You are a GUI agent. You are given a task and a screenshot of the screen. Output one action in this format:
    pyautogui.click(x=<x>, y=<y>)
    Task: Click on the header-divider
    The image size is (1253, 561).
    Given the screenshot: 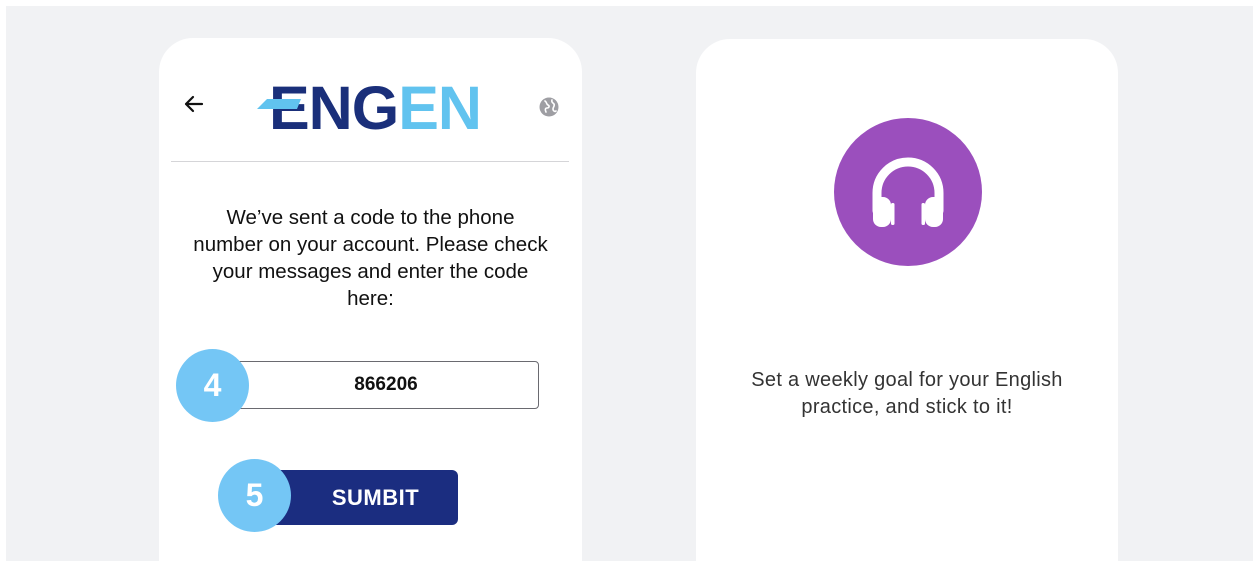 What is the action you would take?
    pyautogui.click(x=370, y=161)
    